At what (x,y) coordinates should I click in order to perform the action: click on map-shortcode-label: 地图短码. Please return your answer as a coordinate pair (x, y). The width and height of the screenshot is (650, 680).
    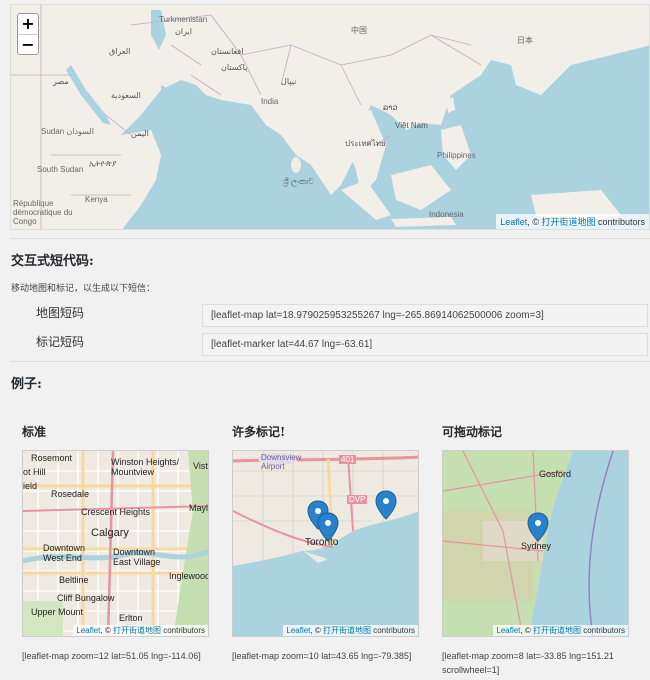
    Looking at the image, I should click on (60, 313).